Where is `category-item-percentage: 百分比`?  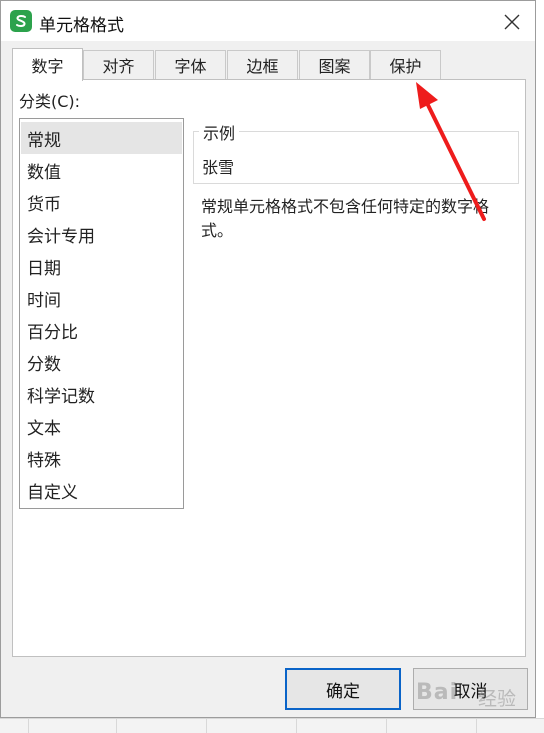 category-item-percentage: 百分比 is located at coordinates (101, 330).